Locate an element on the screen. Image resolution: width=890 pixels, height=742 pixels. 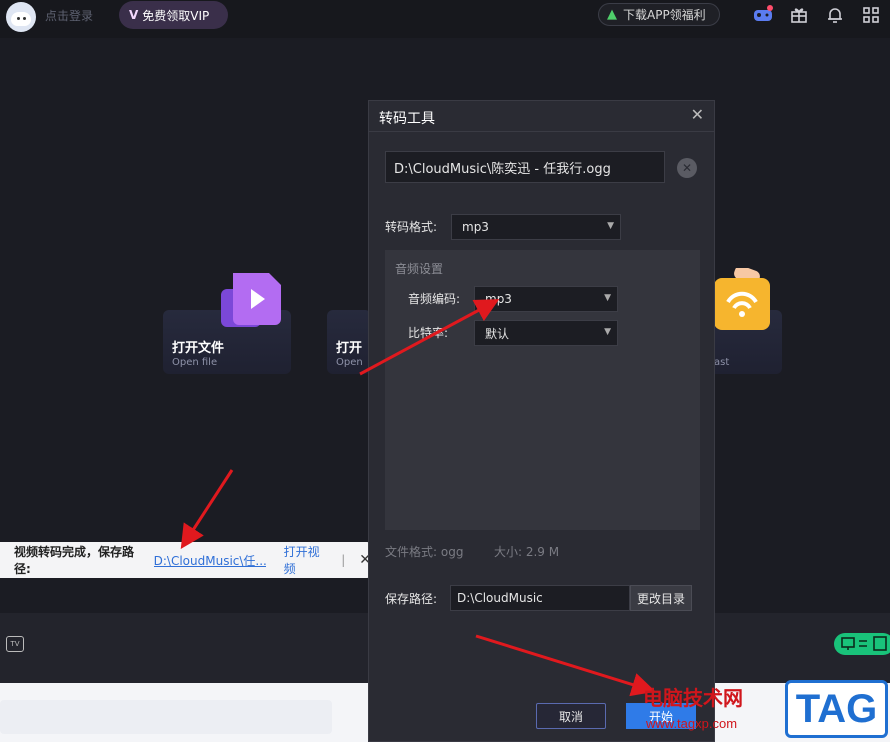
vip-button-label: 免费领取VIP is located at coordinates (176, 15).